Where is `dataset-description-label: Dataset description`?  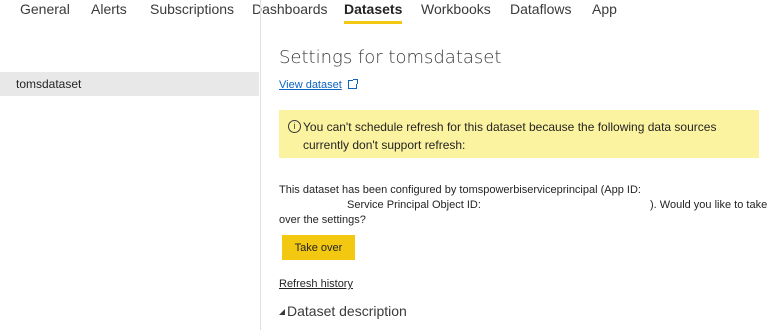 dataset-description-label: Dataset description is located at coordinates (347, 311).